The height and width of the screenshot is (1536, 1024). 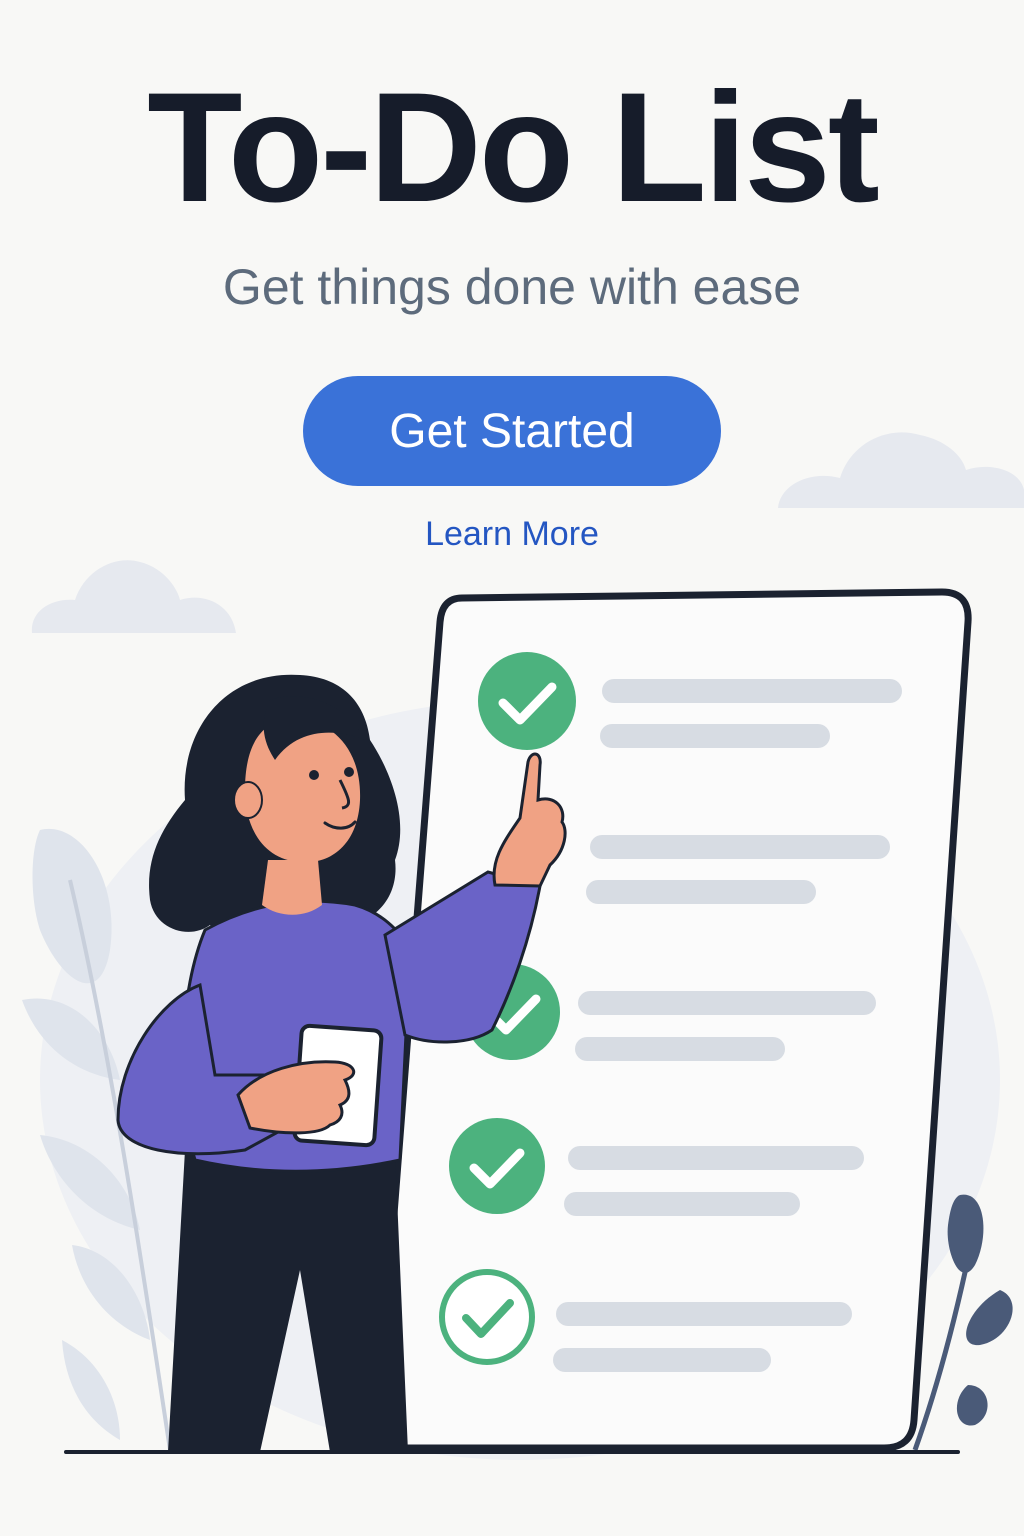 I want to click on learn-more-link: Learn More, so click(x=512, y=534).